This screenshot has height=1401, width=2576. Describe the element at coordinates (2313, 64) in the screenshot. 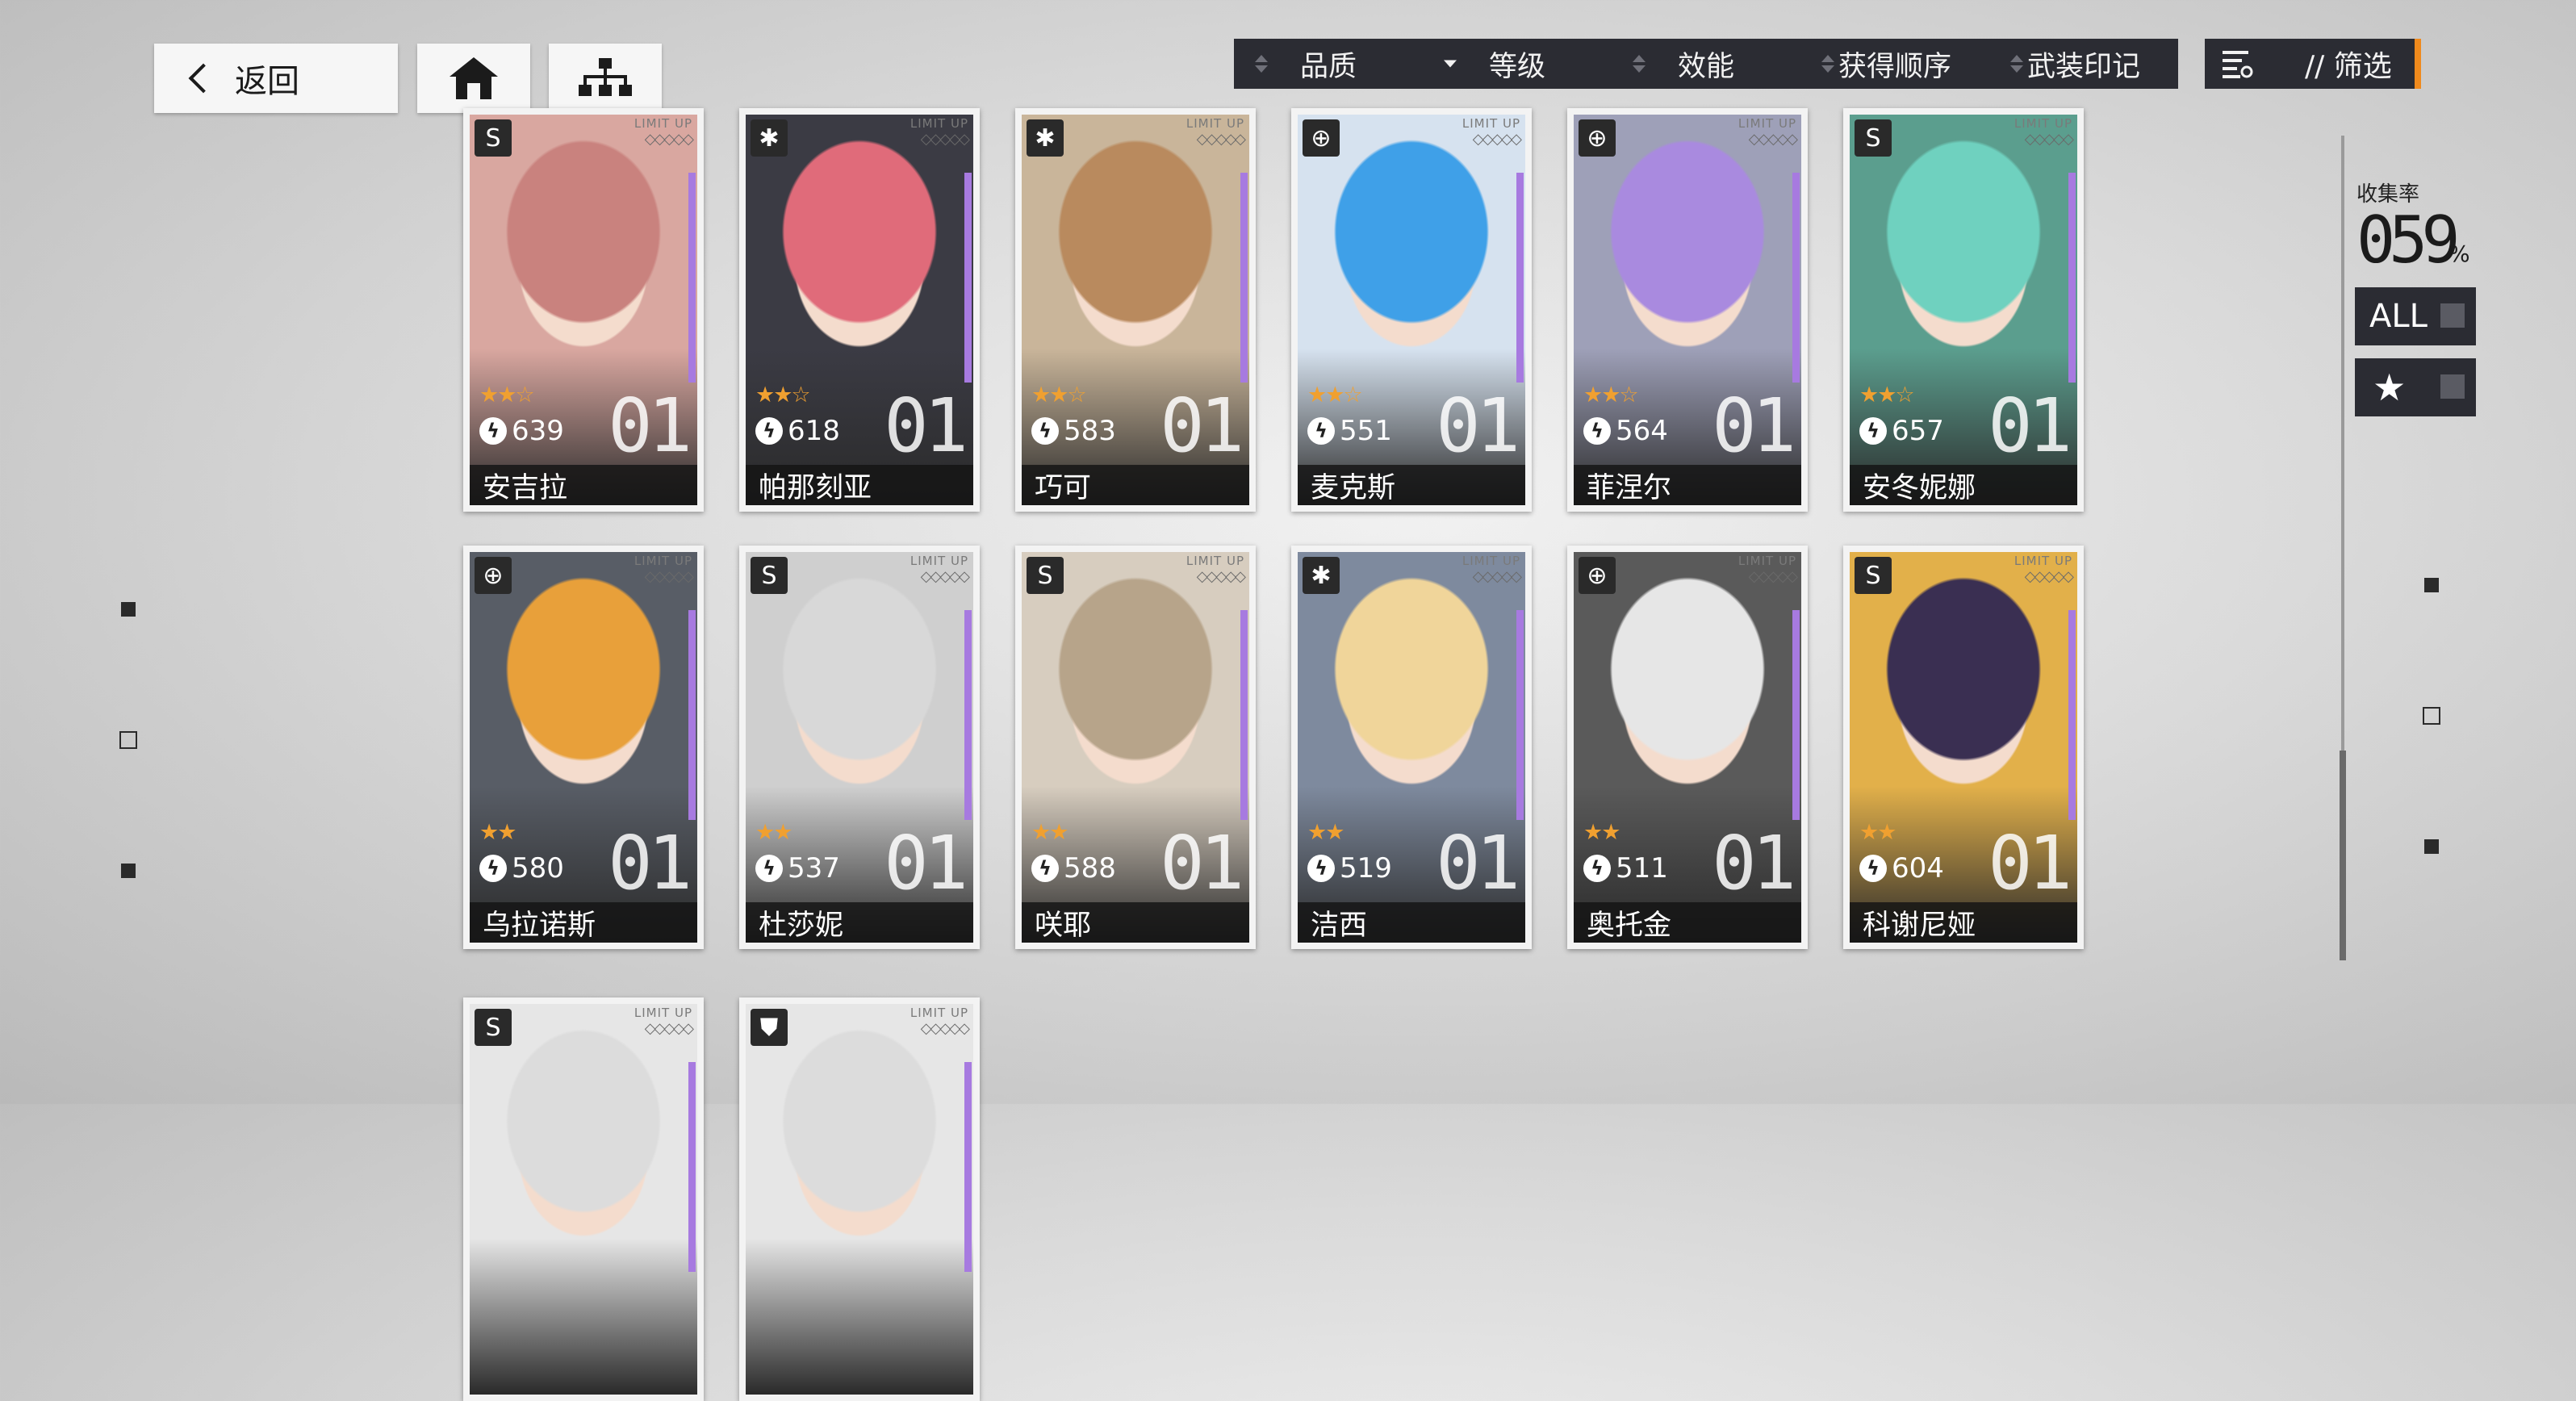

I see `filter-button: // 筛选` at that location.